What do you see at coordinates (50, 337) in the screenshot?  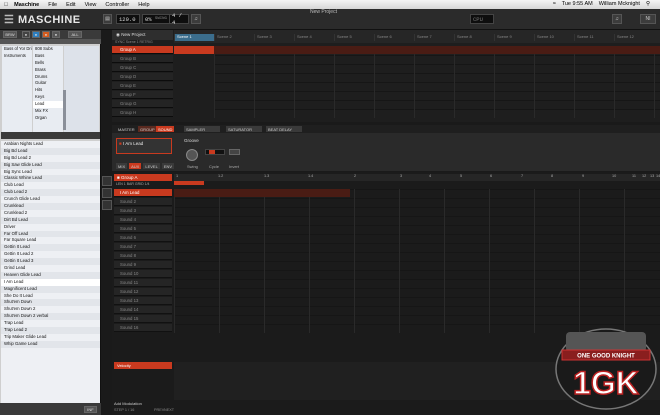 I see `list-item: Trip Maker Glide Lead` at bounding box center [50, 337].